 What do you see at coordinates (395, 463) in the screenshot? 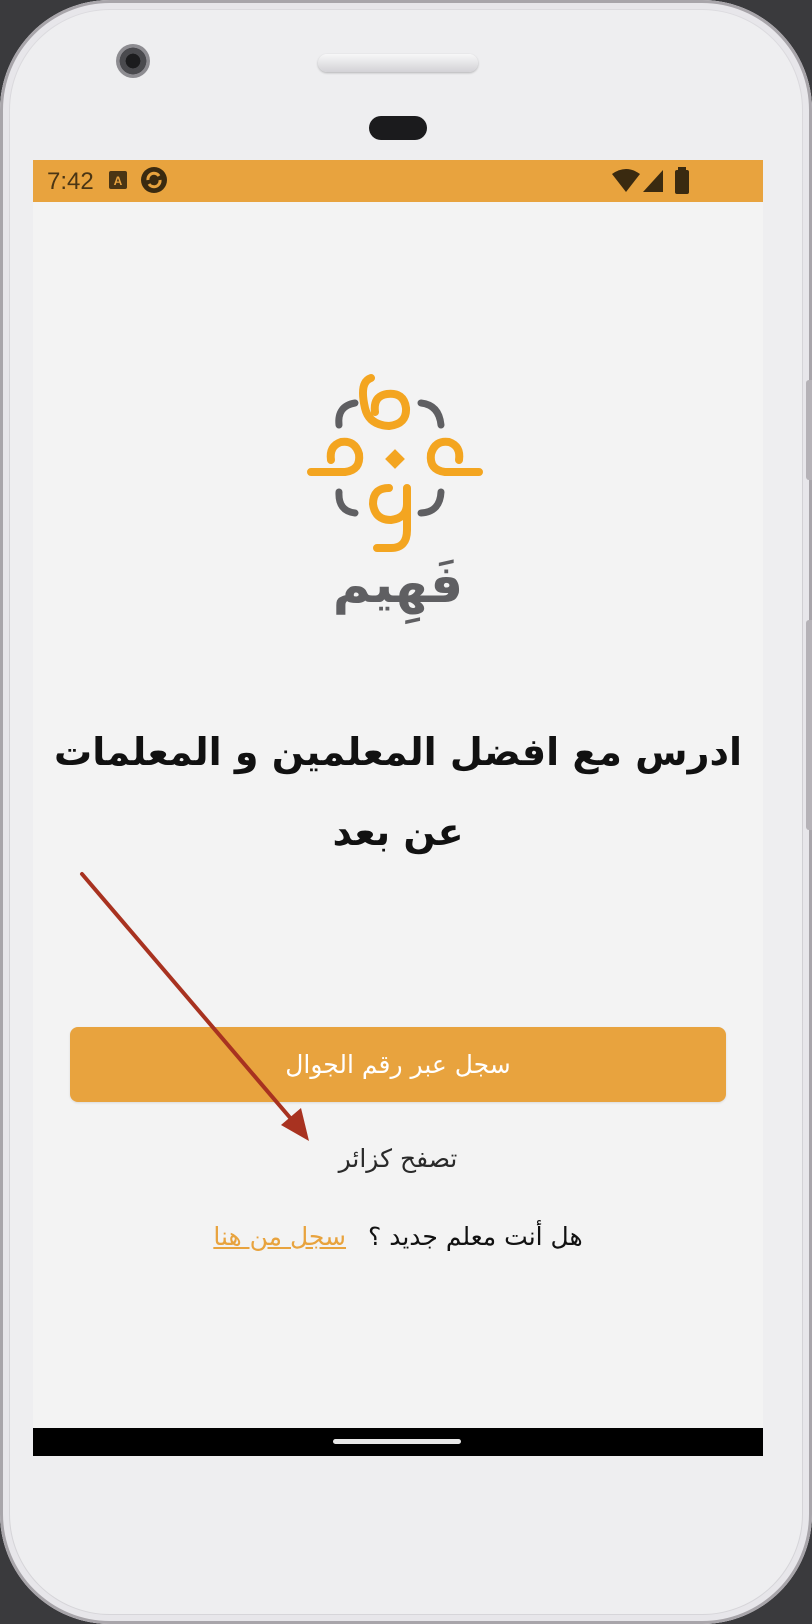
I see `logo-emblem-icon` at bounding box center [395, 463].